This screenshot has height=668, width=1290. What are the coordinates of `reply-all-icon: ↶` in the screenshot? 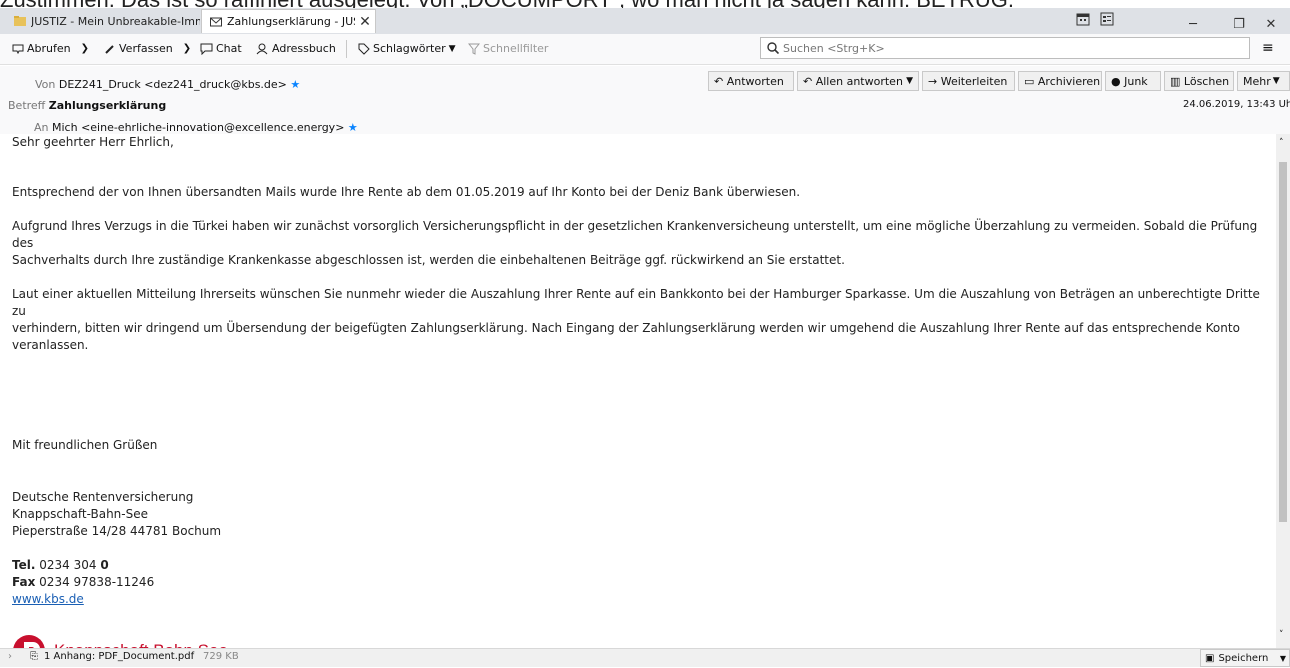 It's located at (808, 81).